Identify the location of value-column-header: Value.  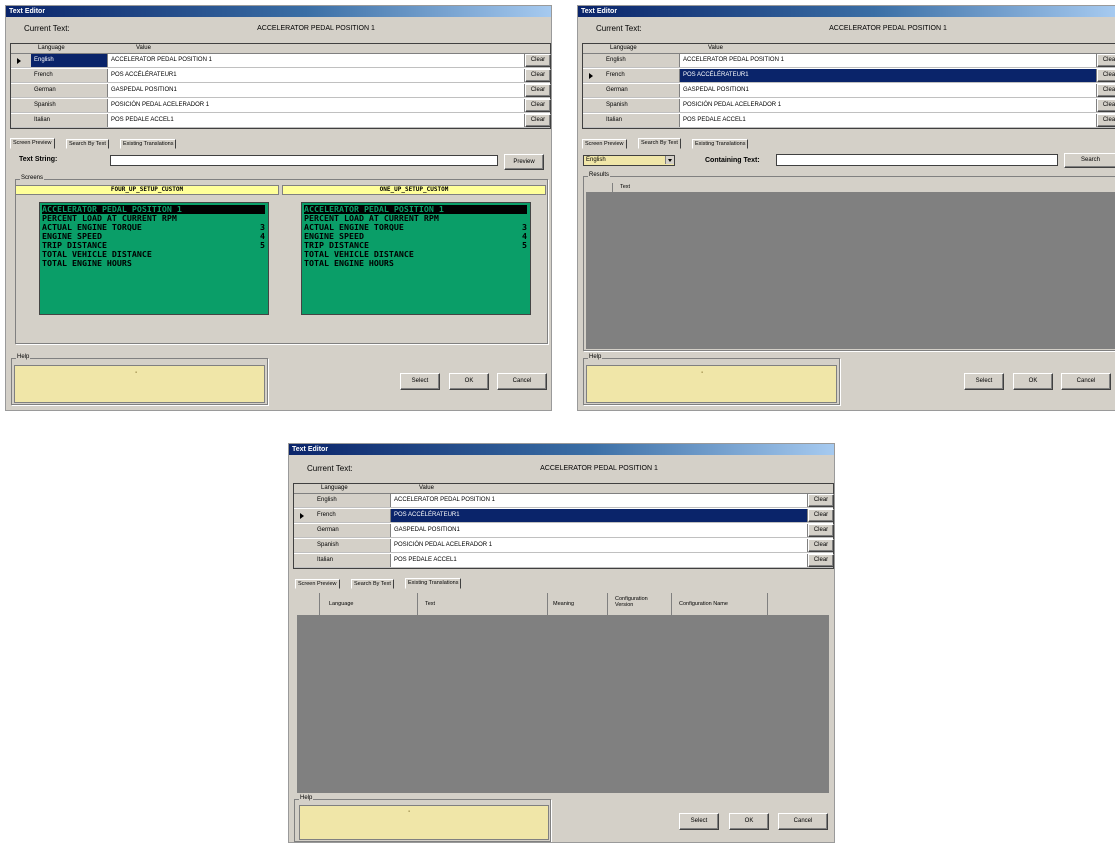
(426, 488).